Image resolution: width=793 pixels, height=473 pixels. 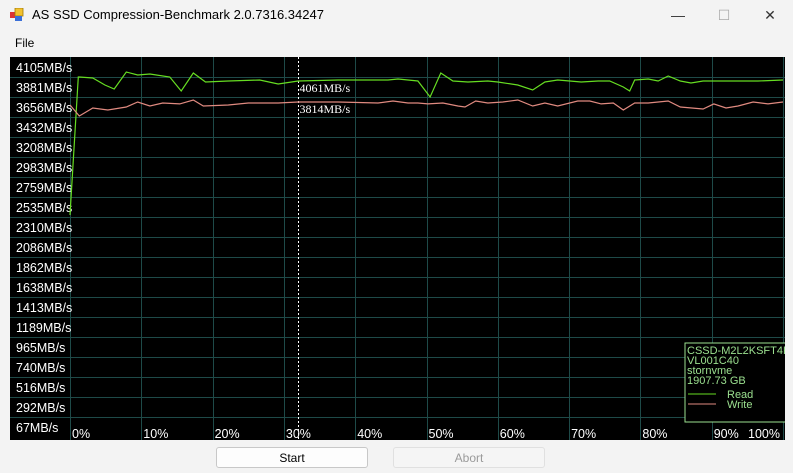 What do you see at coordinates (17, 14) in the screenshot?
I see `app-icon` at bounding box center [17, 14].